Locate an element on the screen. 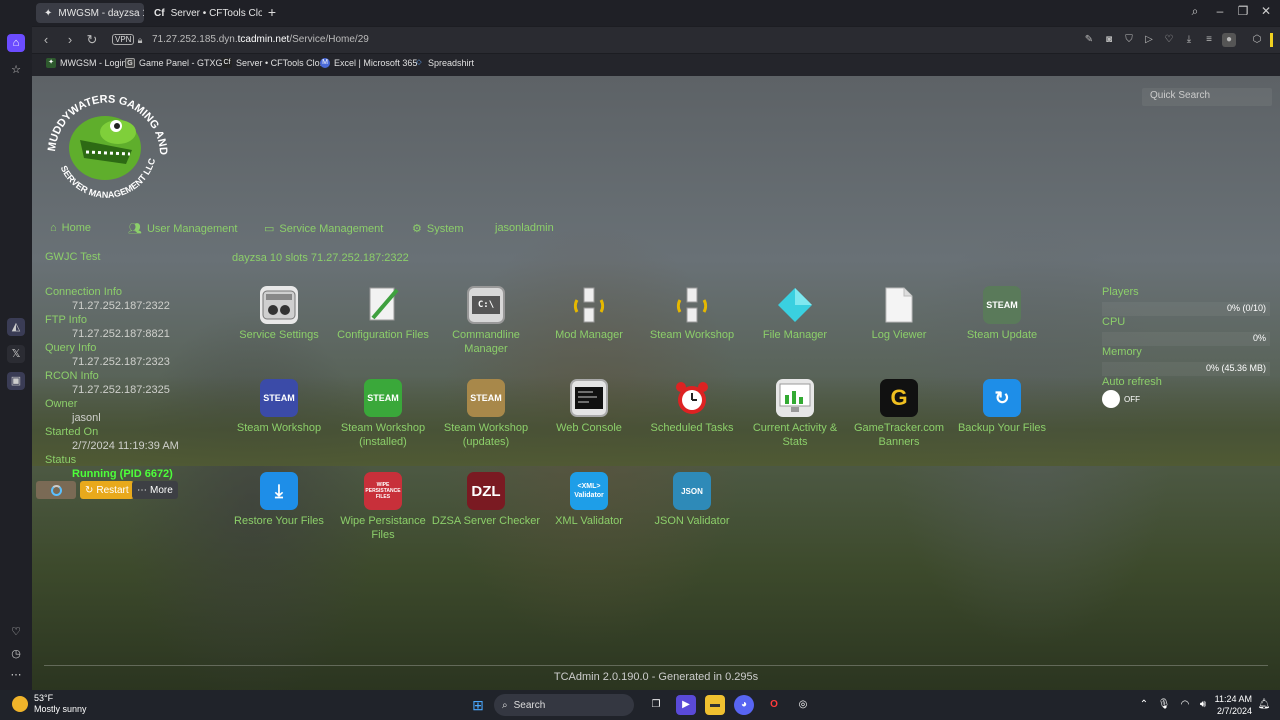  app-gametracker-banners: G GameTracker.com Banners is located at coordinates (899, 414).